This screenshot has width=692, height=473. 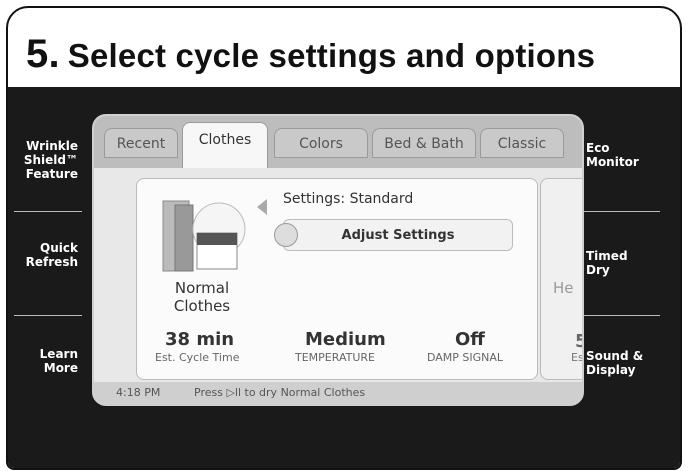 I want to click on learn-more-button: Learn More, so click(x=48, y=361).